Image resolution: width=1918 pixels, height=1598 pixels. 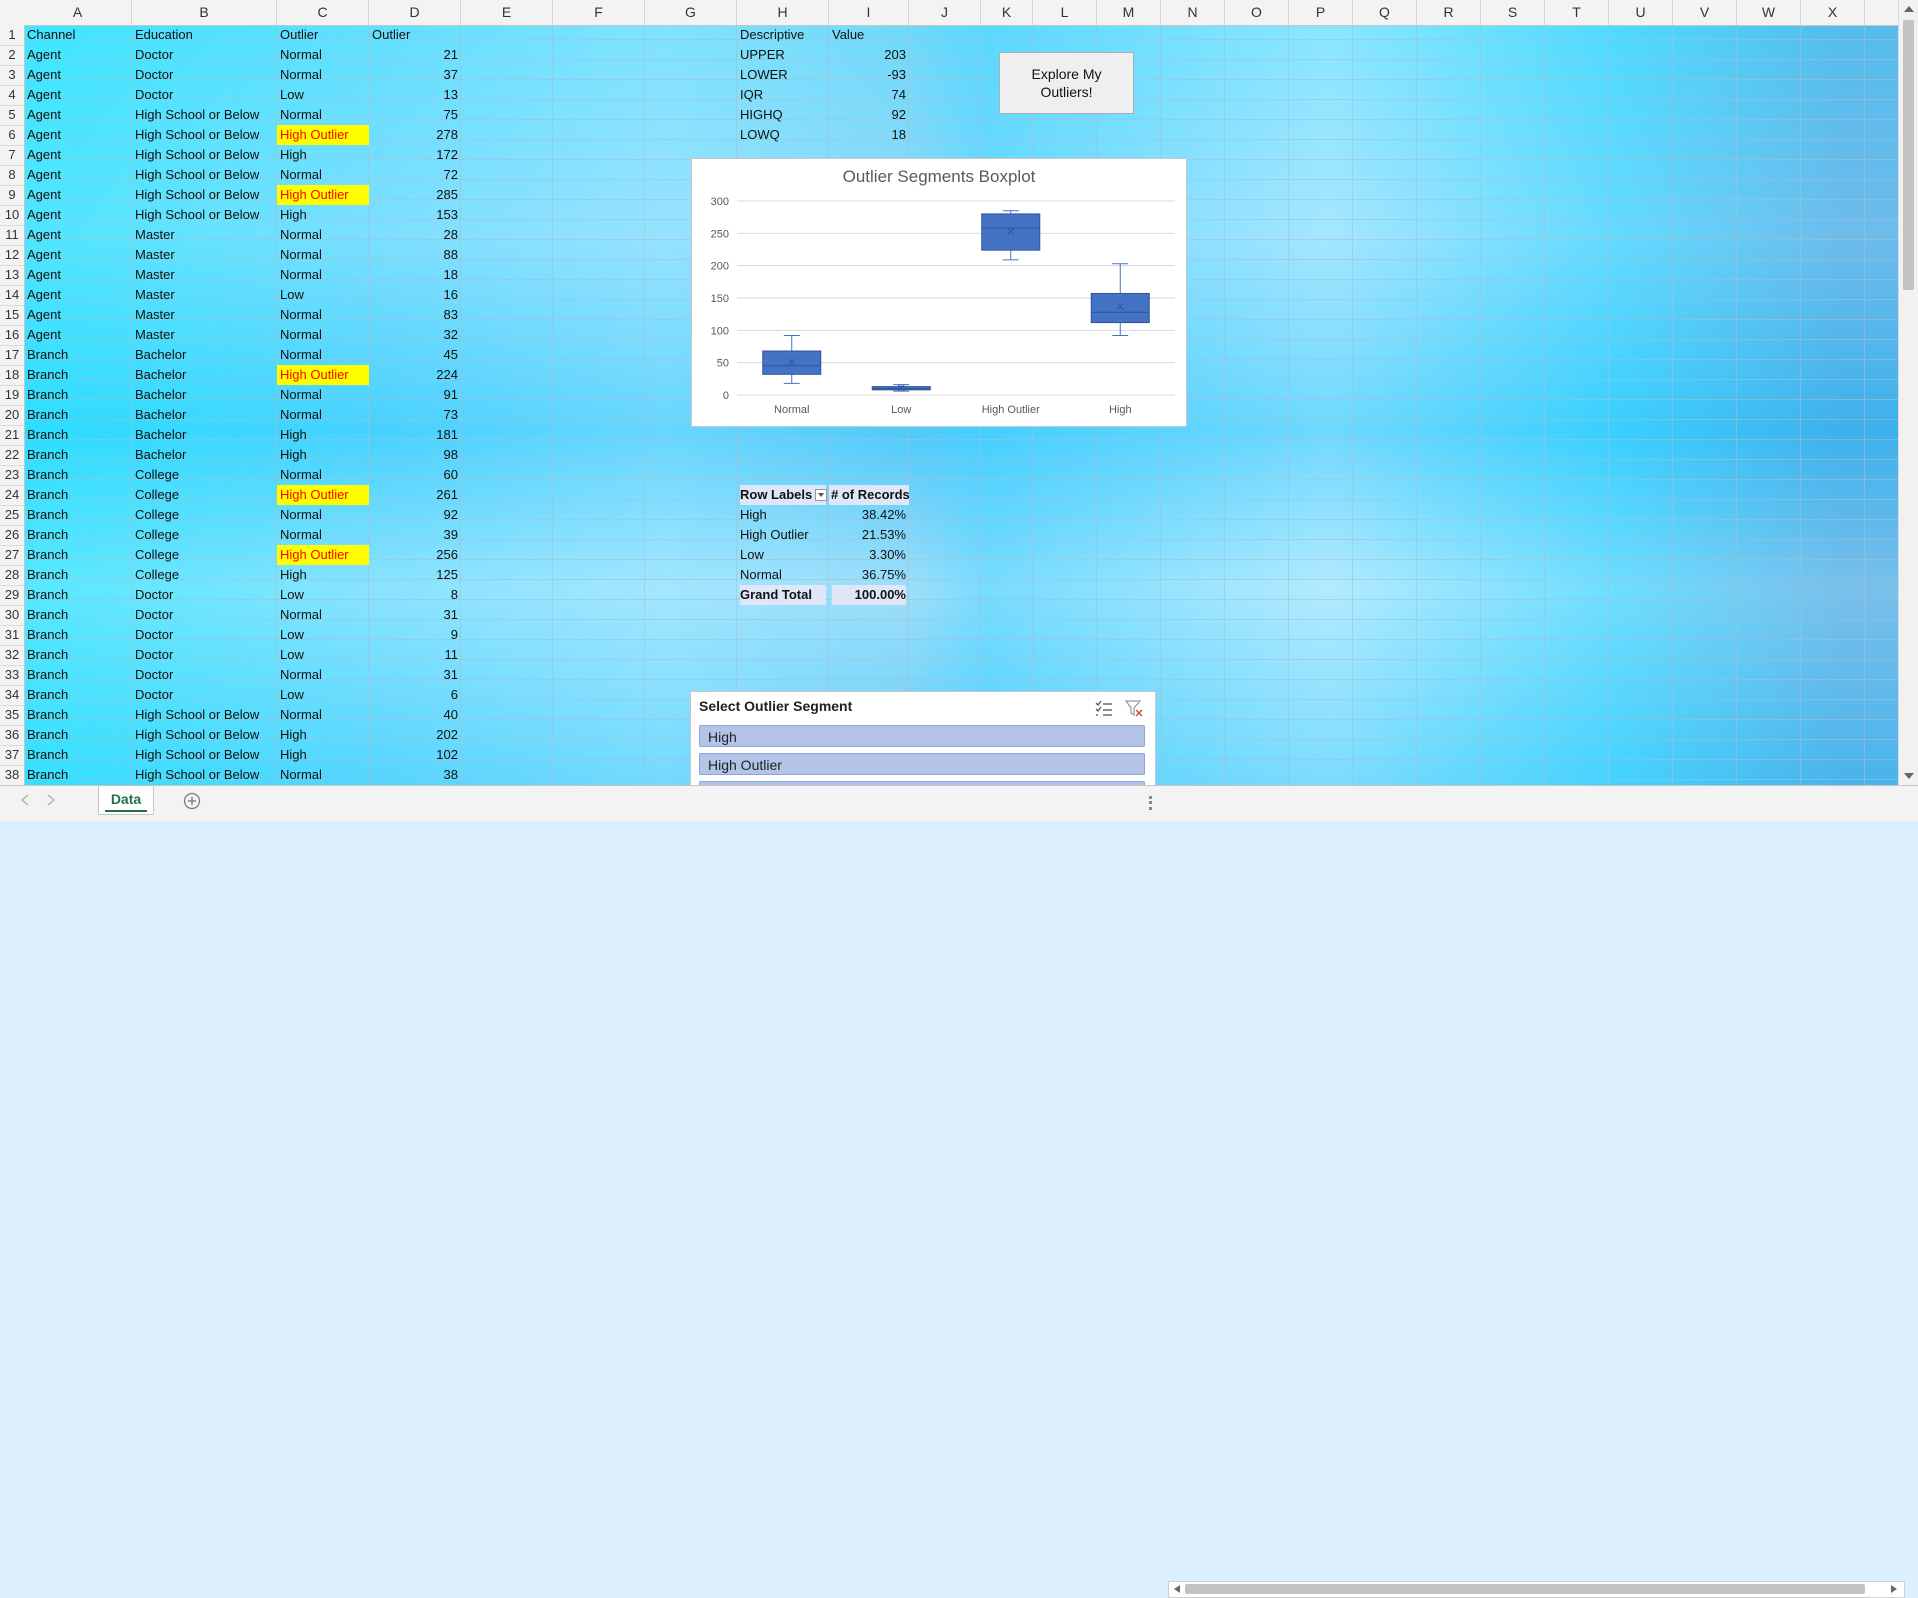 I want to click on row-header-8: 8, so click(x=12, y=175).